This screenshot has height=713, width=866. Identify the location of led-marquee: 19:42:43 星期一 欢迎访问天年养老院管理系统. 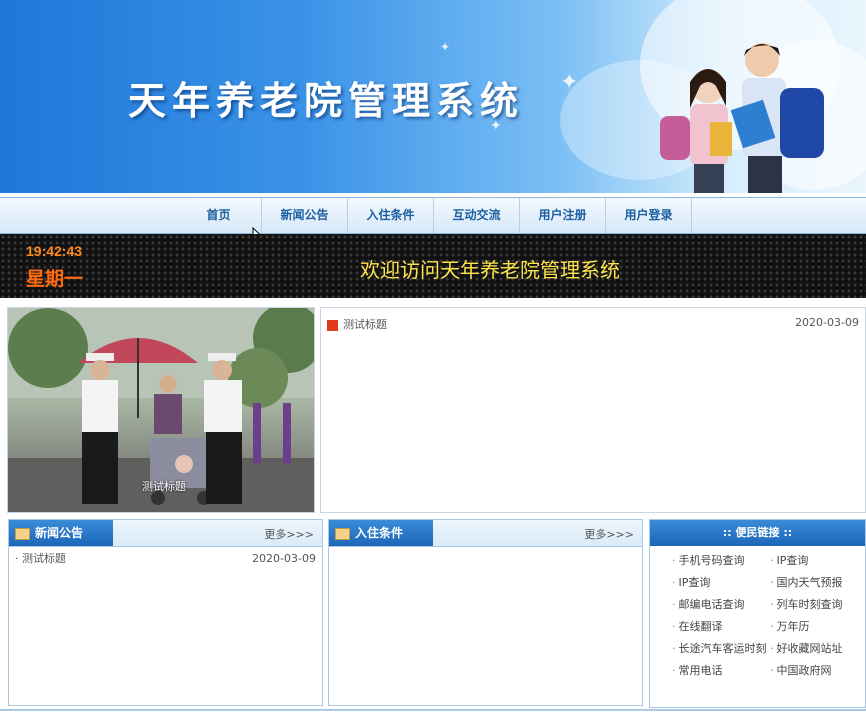
(433, 266).